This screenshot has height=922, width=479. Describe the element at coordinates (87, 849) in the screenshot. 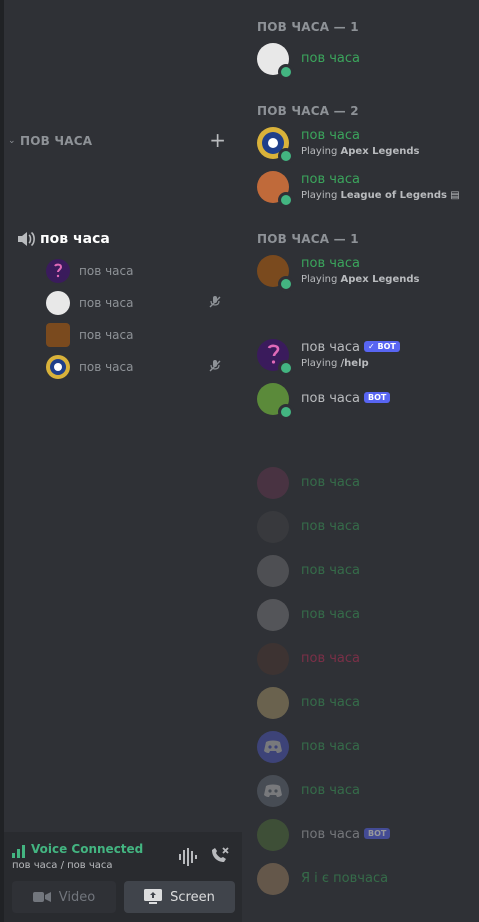

I see `voice-status: Voice Connected` at that location.